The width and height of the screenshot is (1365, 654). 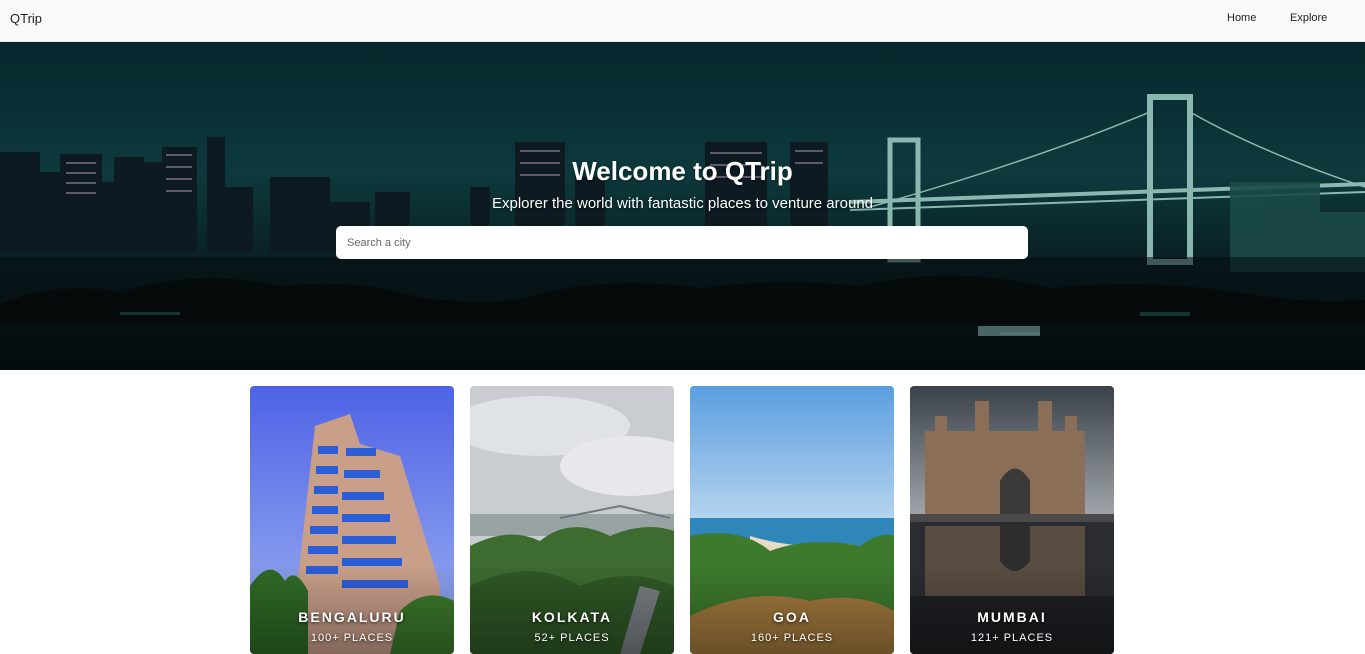 I want to click on city-places-count: 52+ PLACES, so click(x=572, y=638).